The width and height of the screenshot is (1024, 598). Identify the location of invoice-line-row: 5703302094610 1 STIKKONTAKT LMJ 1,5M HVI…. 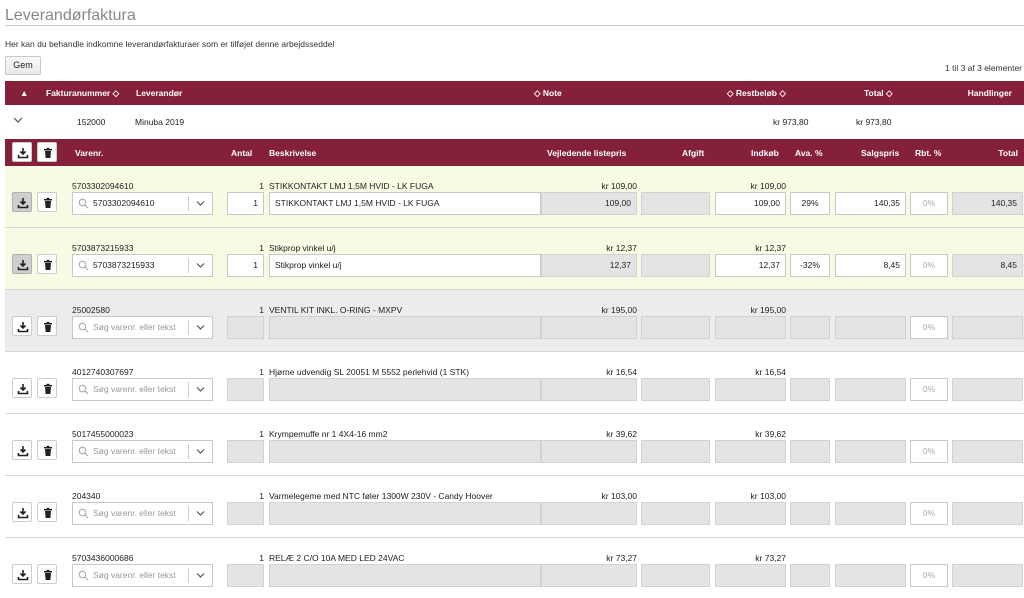
(514, 197).